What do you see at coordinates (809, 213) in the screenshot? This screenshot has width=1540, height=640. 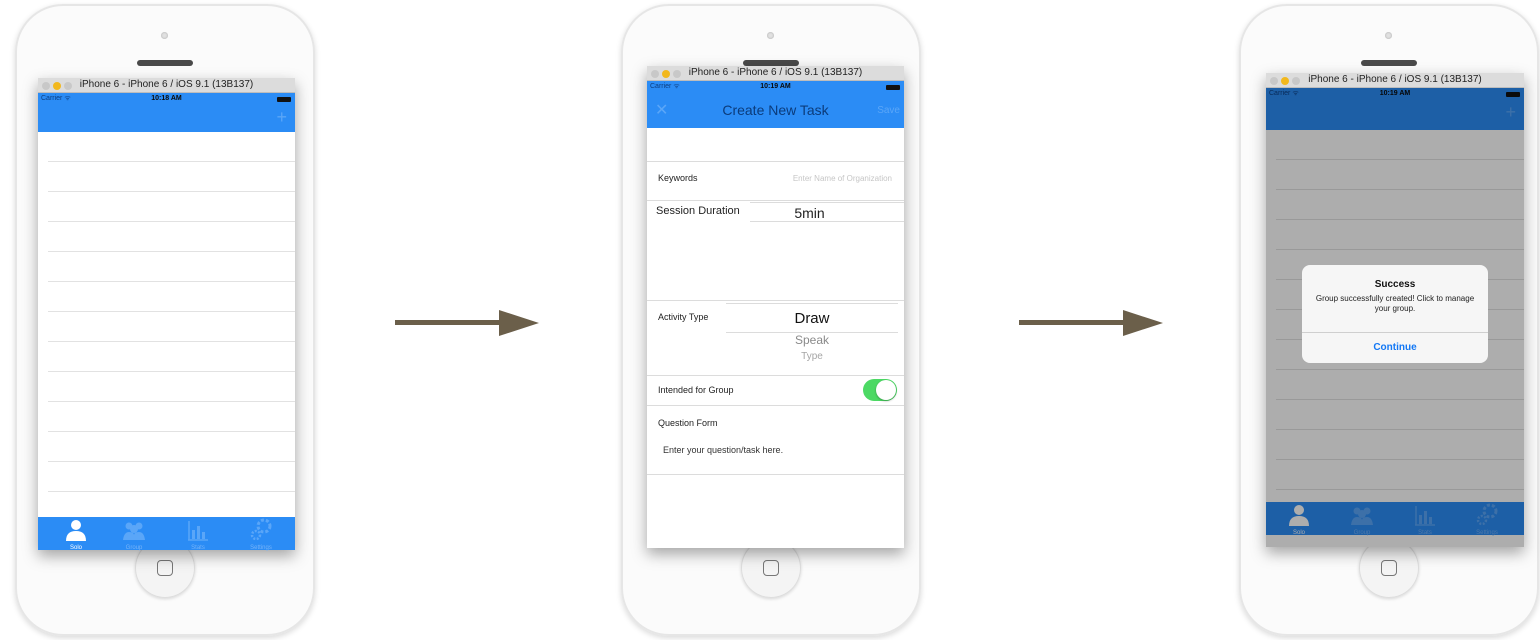 I see `duration-value: 5min` at bounding box center [809, 213].